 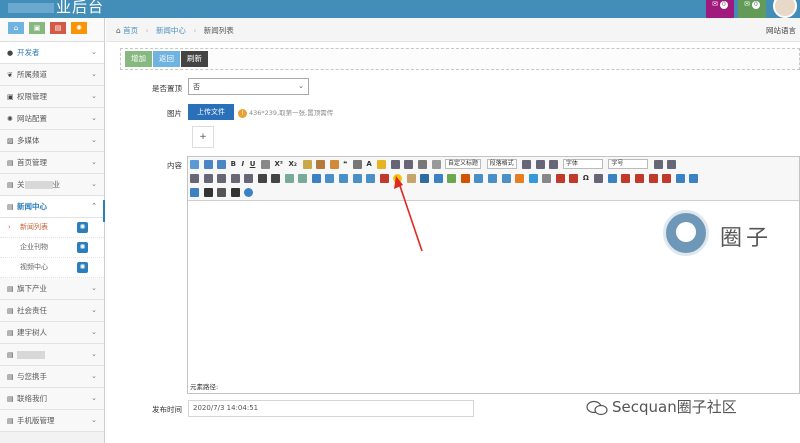 What do you see at coordinates (303, 178) in the screenshot?
I see `unlink-icon` at bounding box center [303, 178].